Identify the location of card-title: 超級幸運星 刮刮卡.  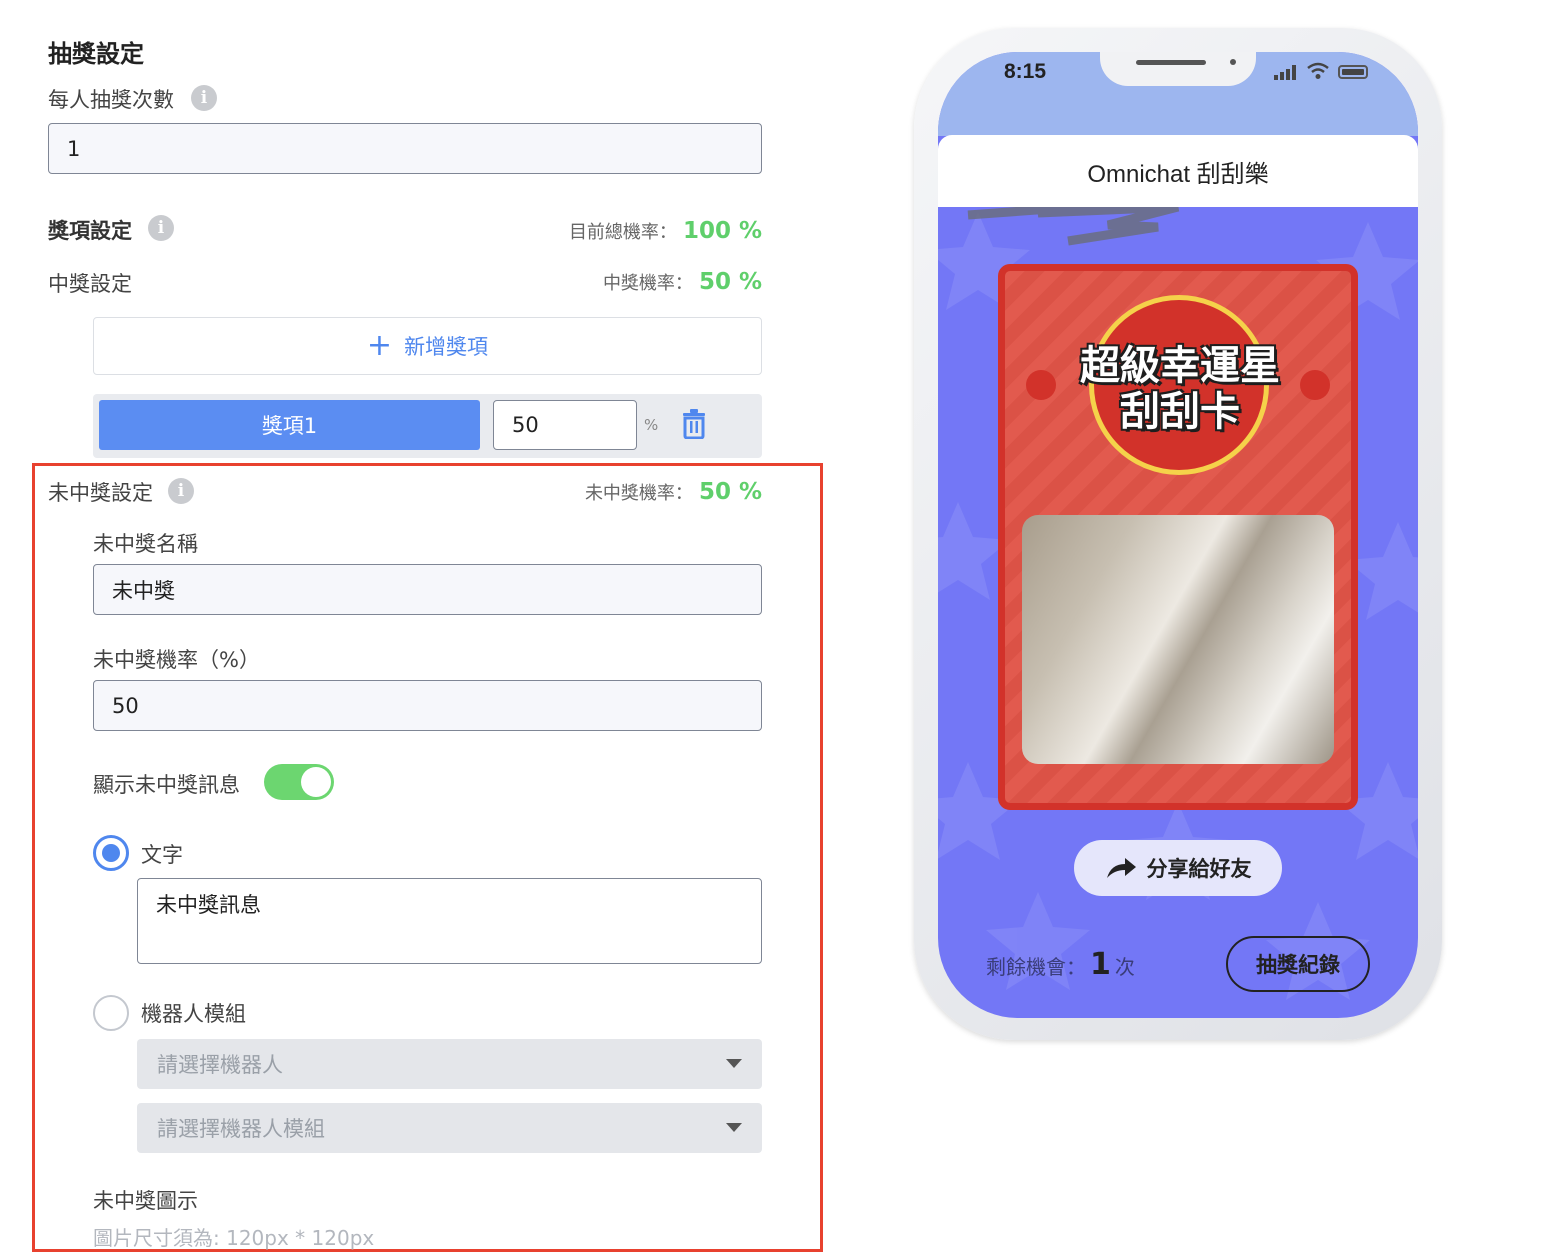
(1180, 389).